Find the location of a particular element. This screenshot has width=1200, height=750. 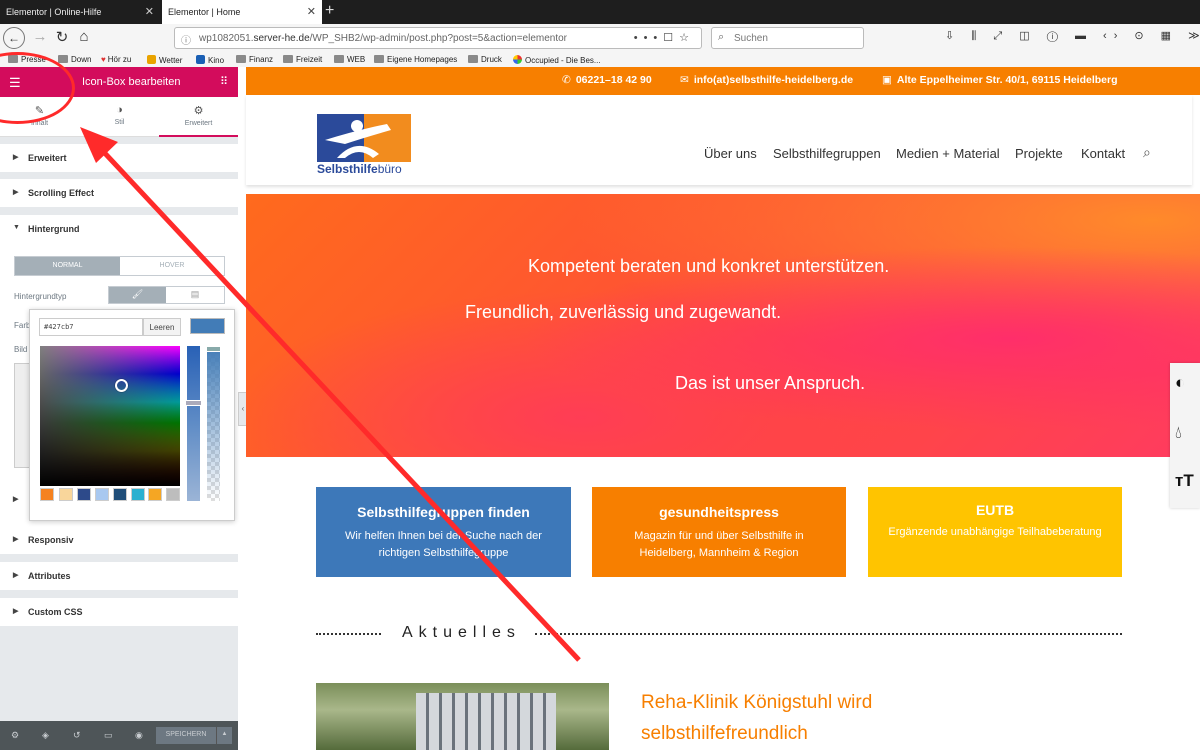

menu-item-projekte: Projekte is located at coordinates (1039, 153).